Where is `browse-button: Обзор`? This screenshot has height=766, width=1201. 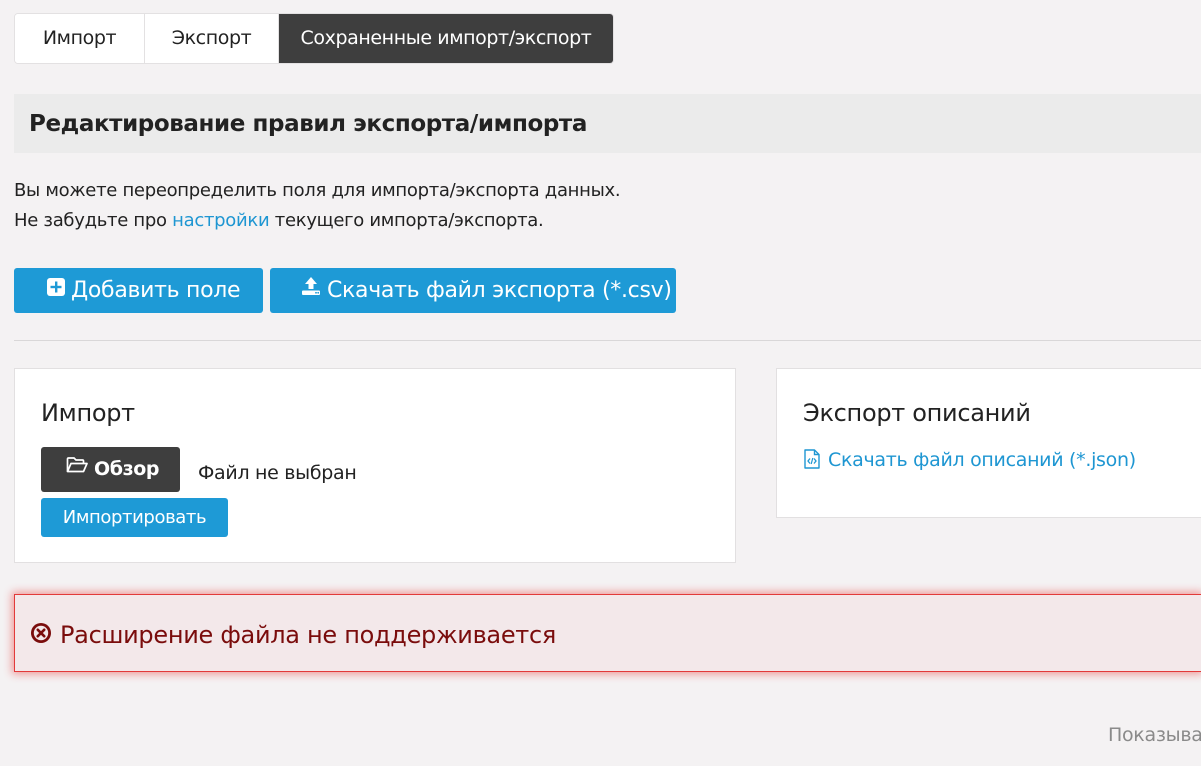
browse-button: Обзор is located at coordinates (110, 469).